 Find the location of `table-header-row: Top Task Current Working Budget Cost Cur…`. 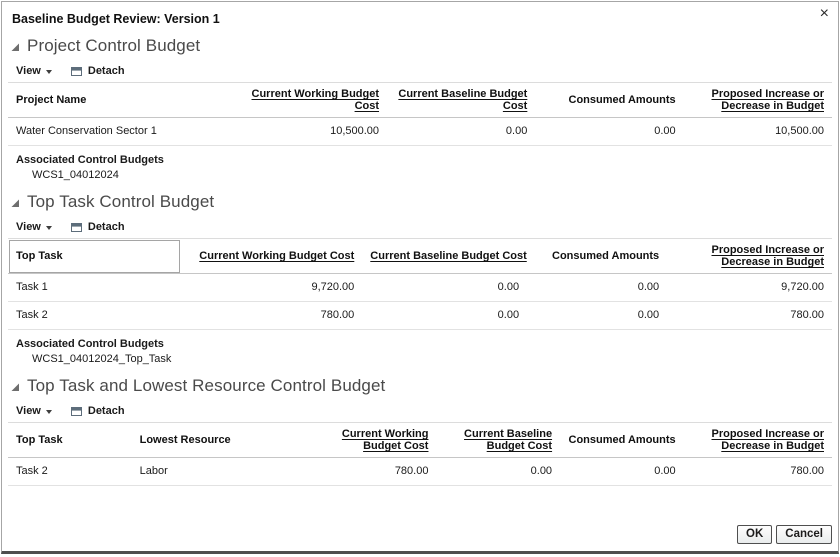

table-header-row: Top Task Current Working Budget Cost Cur… is located at coordinates (420, 256).